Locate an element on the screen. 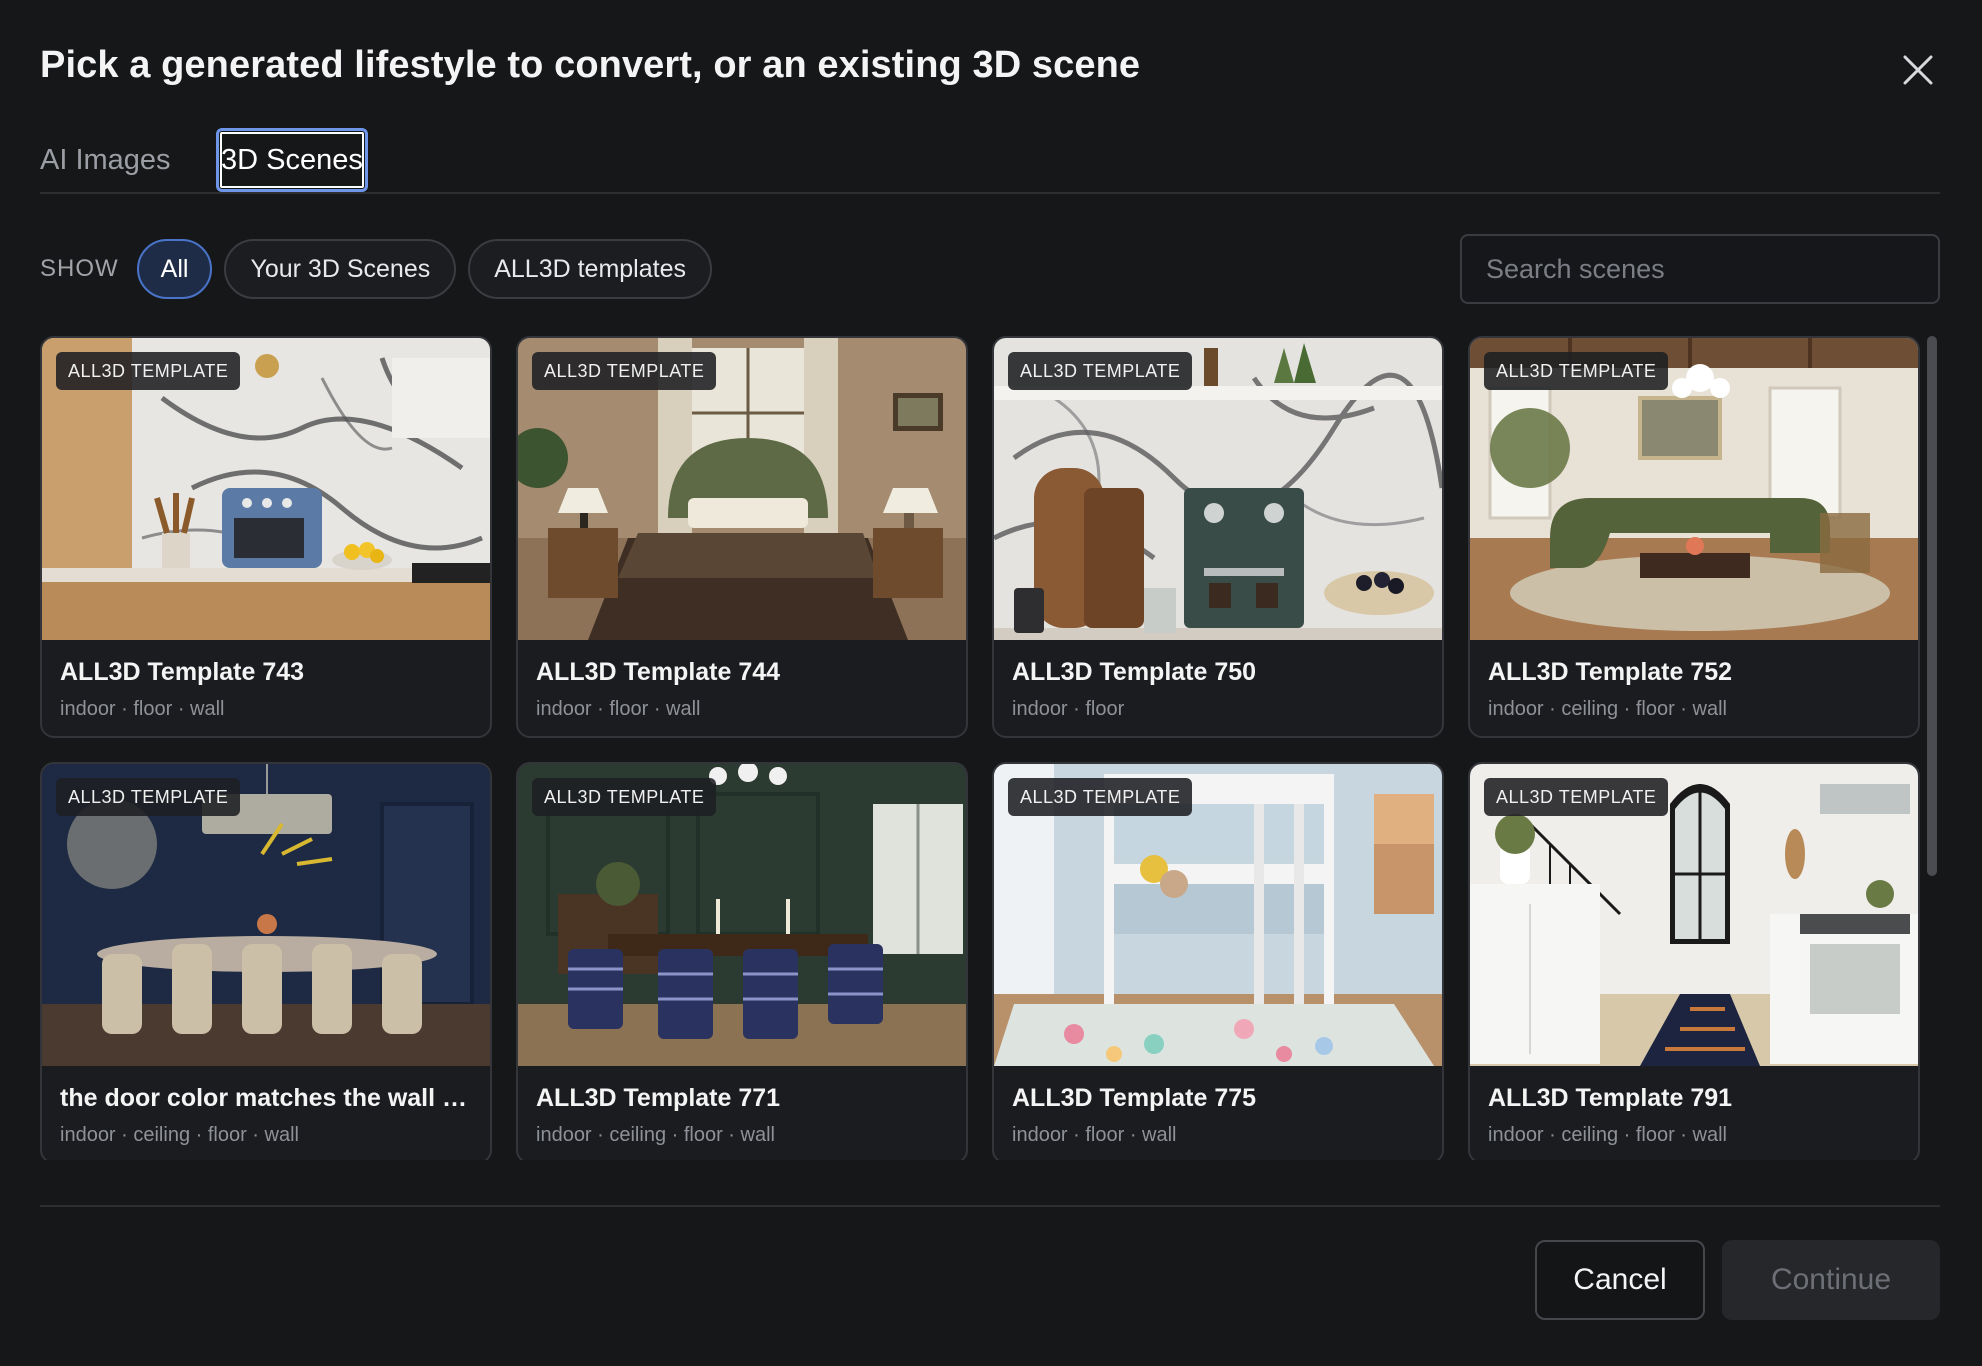 The width and height of the screenshot is (1982, 1366). card-title: ALL3D Template 750 is located at coordinates (1134, 672).